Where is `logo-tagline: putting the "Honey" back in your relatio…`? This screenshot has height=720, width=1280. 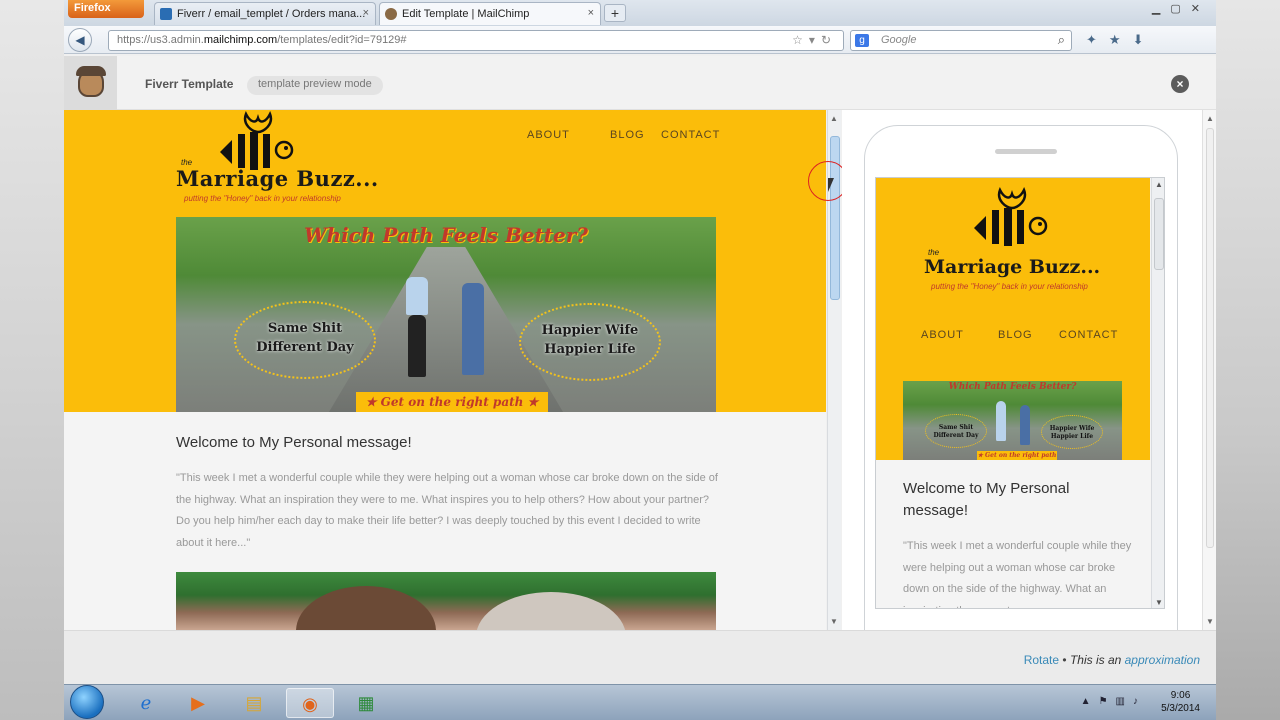
logo-tagline: putting the "Honey" back in your relatio… is located at coordinates (262, 198).